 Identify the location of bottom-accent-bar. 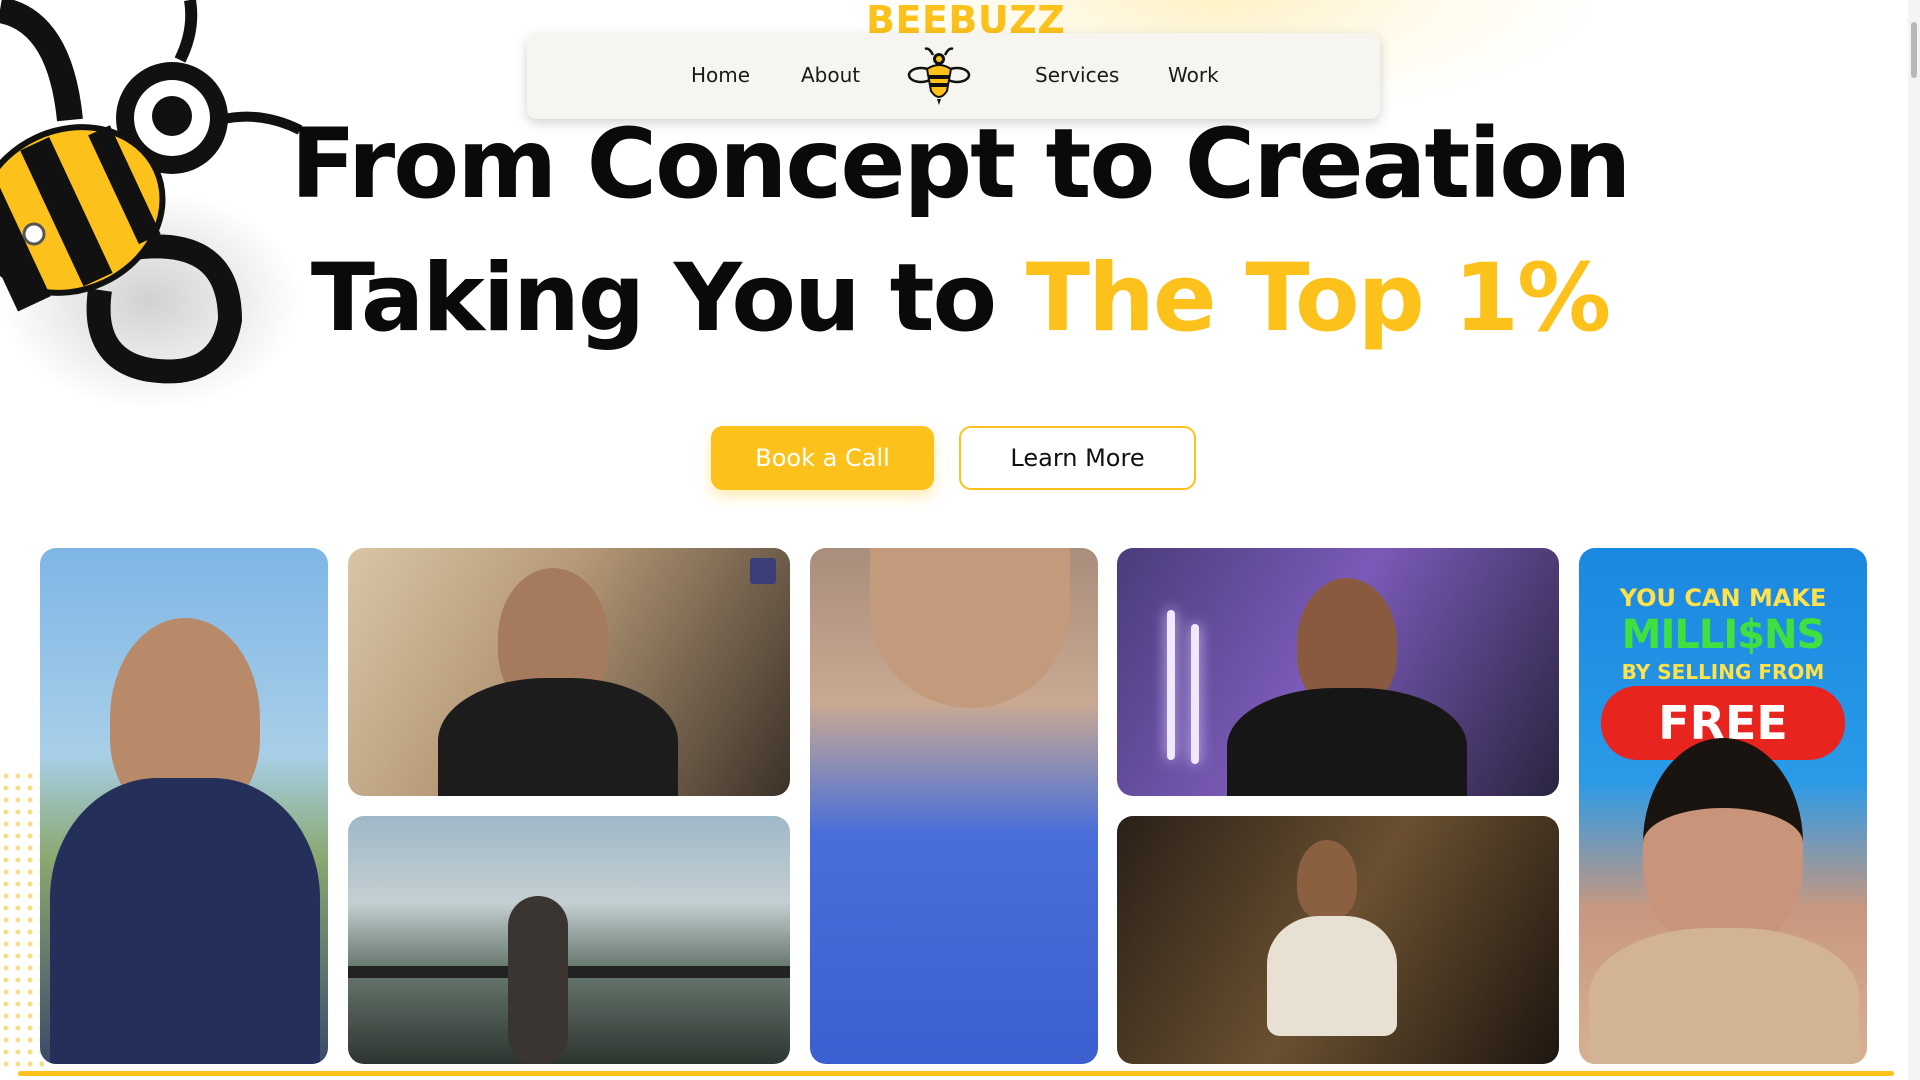
(956, 1073).